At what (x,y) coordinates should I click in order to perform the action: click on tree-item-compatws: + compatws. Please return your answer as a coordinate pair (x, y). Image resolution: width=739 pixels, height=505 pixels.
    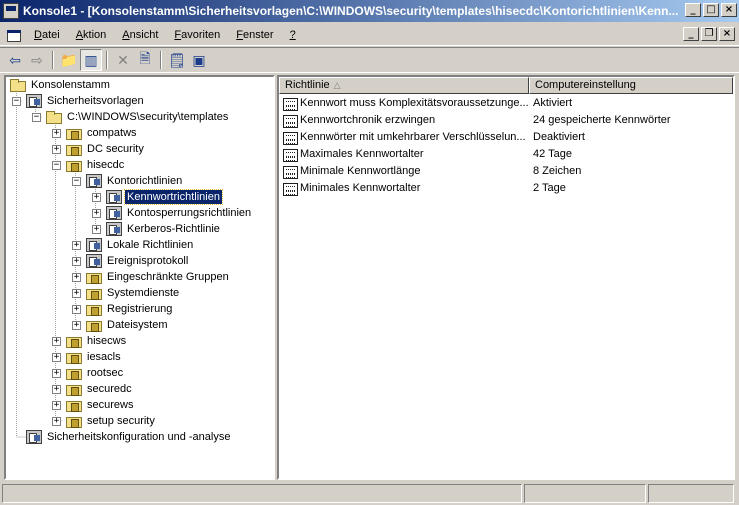
    Looking at the image, I should click on (95, 133).